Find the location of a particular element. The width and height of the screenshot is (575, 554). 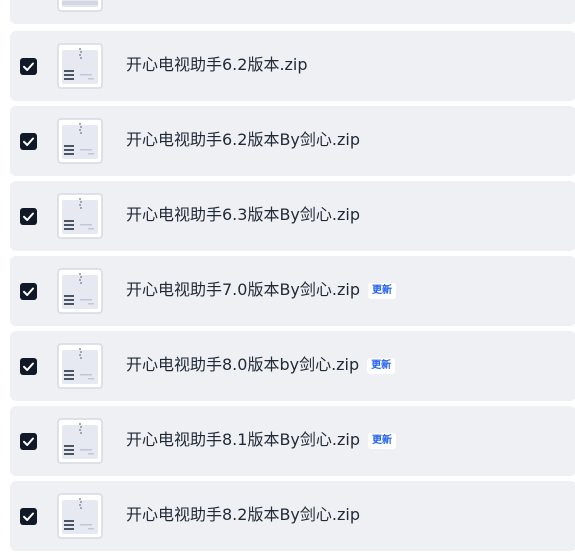

file-name-text: 开心电视助手6.3版本By剑心.zip is located at coordinates (243, 214).